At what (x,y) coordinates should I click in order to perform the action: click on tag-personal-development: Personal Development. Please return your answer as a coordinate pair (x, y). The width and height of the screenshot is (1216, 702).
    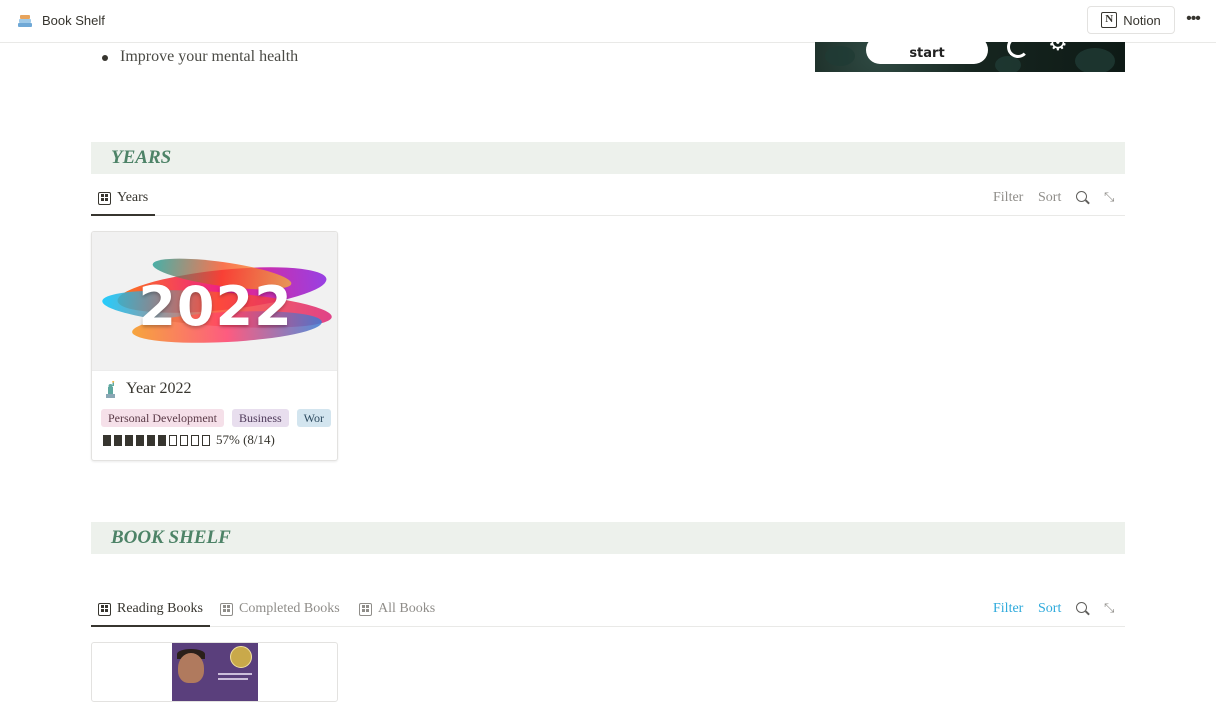
    Looking at the image, I should click on (162, 418).